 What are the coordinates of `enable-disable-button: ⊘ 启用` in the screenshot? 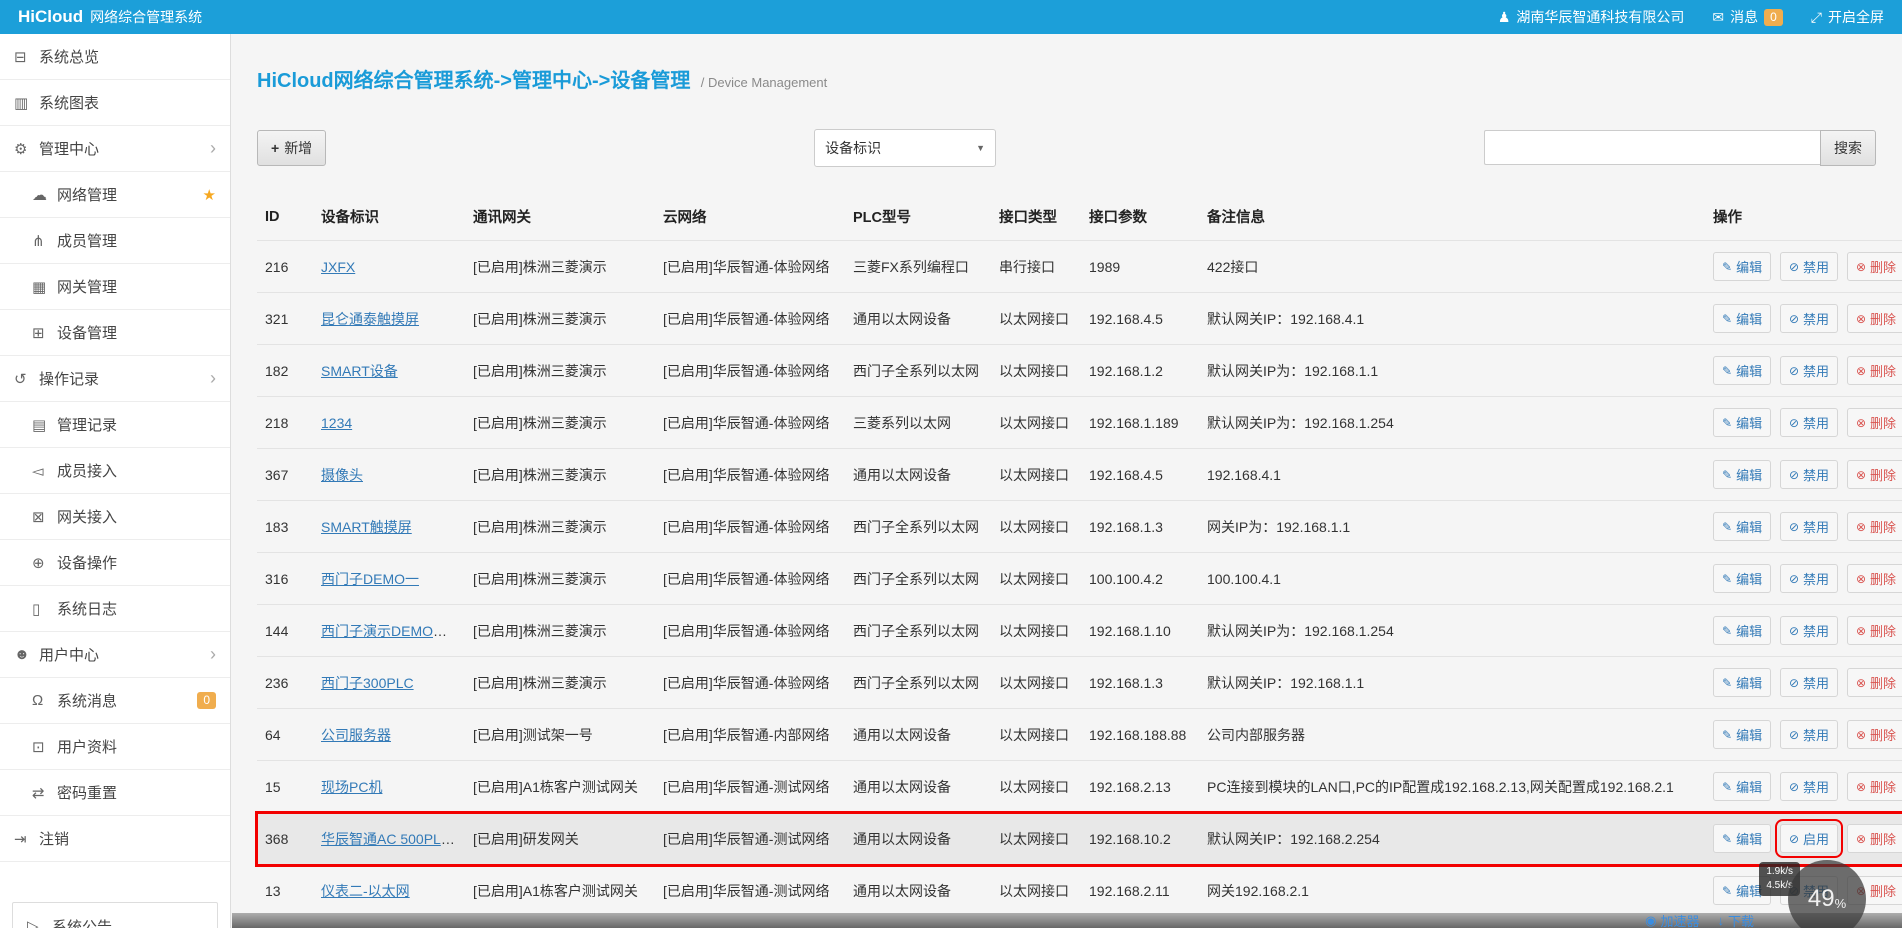 It's located at (1809, 838).